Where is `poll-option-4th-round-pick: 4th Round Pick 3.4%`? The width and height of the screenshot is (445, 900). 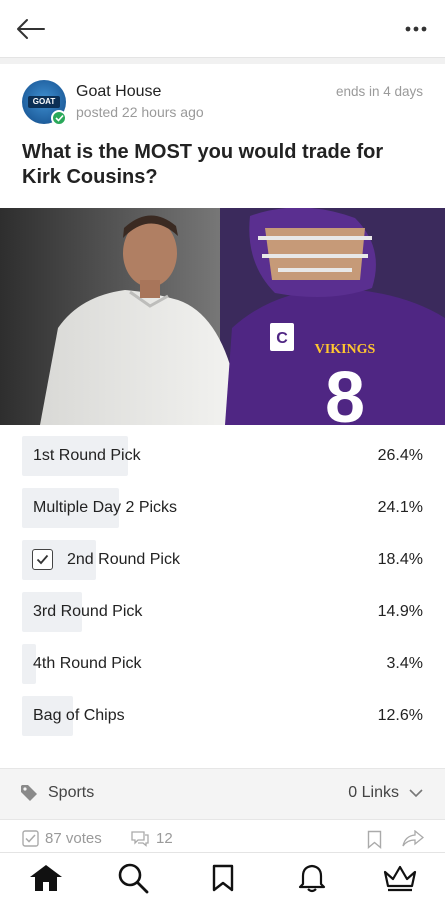 poll-option-4th-round-pick: 4th Round Pick 3.4% is located at coordinates (222, 664).